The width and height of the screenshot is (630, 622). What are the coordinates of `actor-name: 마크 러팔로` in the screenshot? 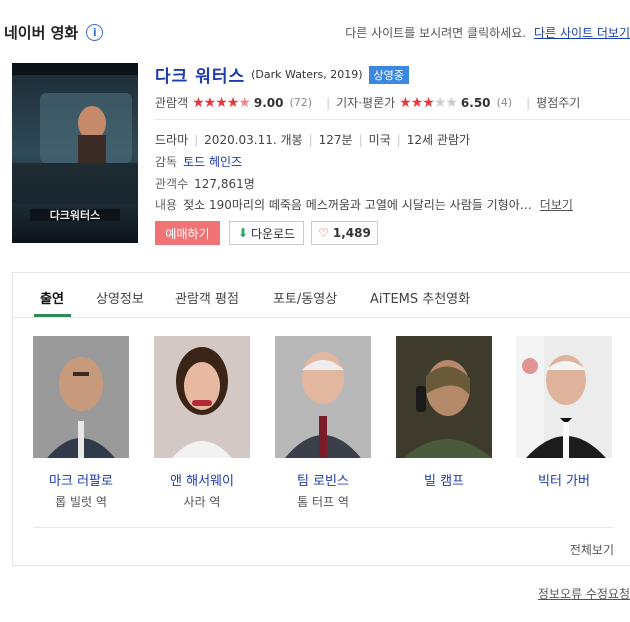 It's located at (81, 479).